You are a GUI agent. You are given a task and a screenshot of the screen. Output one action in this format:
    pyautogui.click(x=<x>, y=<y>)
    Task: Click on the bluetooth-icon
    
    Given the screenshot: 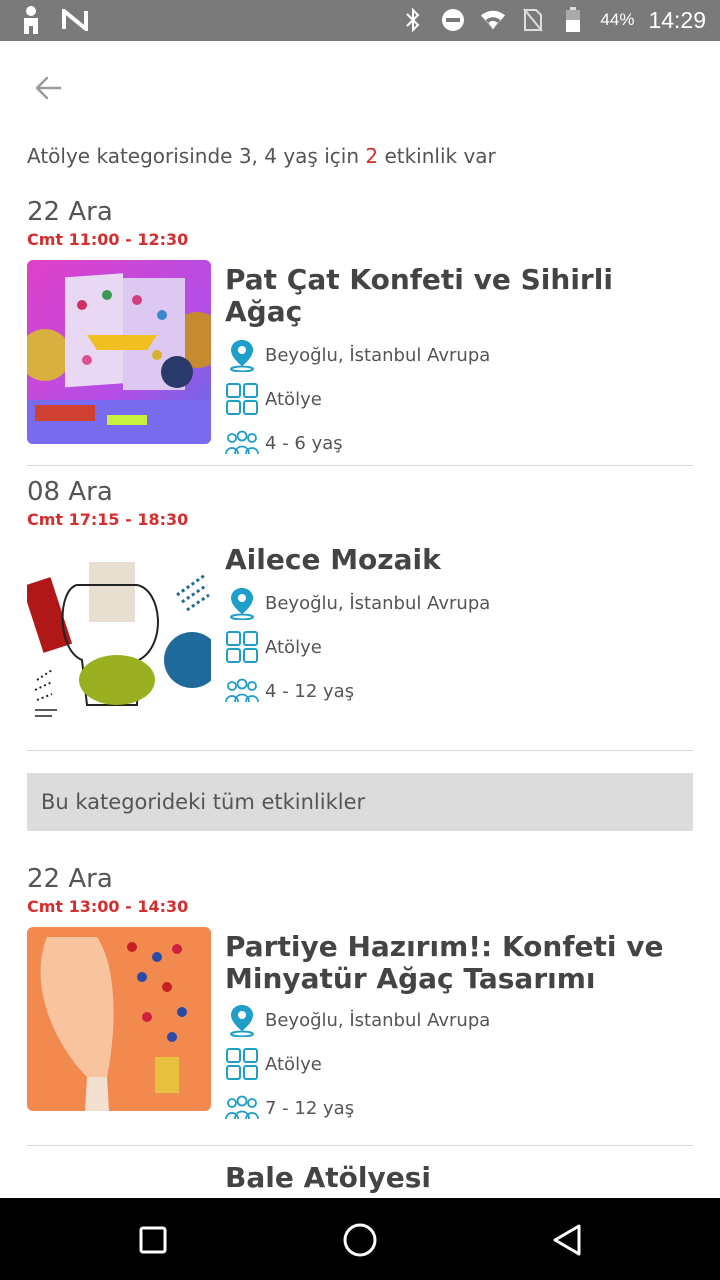 What is the action you would take?
    pyautogui.click(x=413, y=20)
    